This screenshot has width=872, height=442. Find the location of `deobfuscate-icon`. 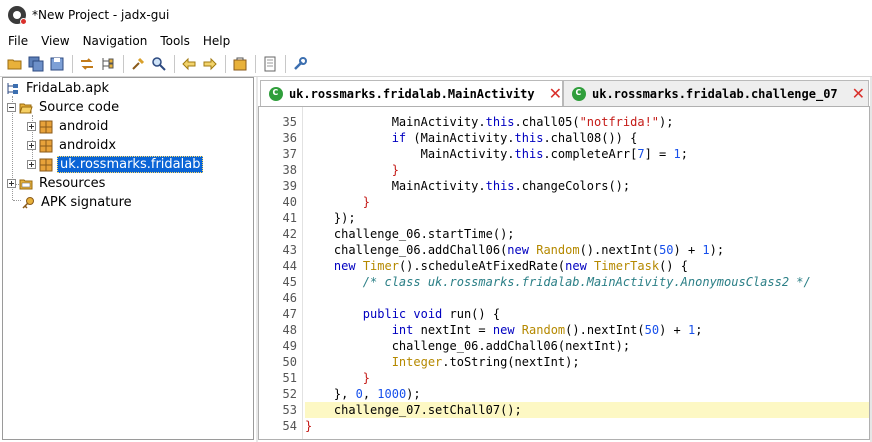

deobfuscate-icon is located at coordinates (240, 64).